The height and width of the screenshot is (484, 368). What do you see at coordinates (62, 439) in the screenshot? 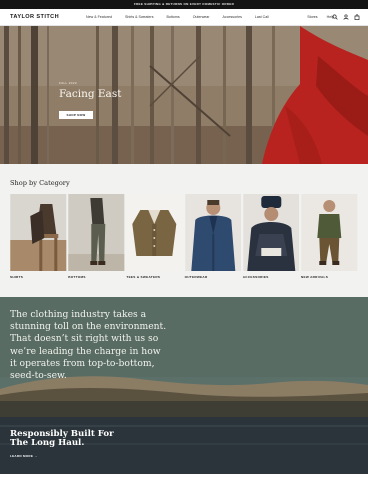
I see `environment-heading: Responsibly Built For The Long Haul.` at bounding box center [62, 439].